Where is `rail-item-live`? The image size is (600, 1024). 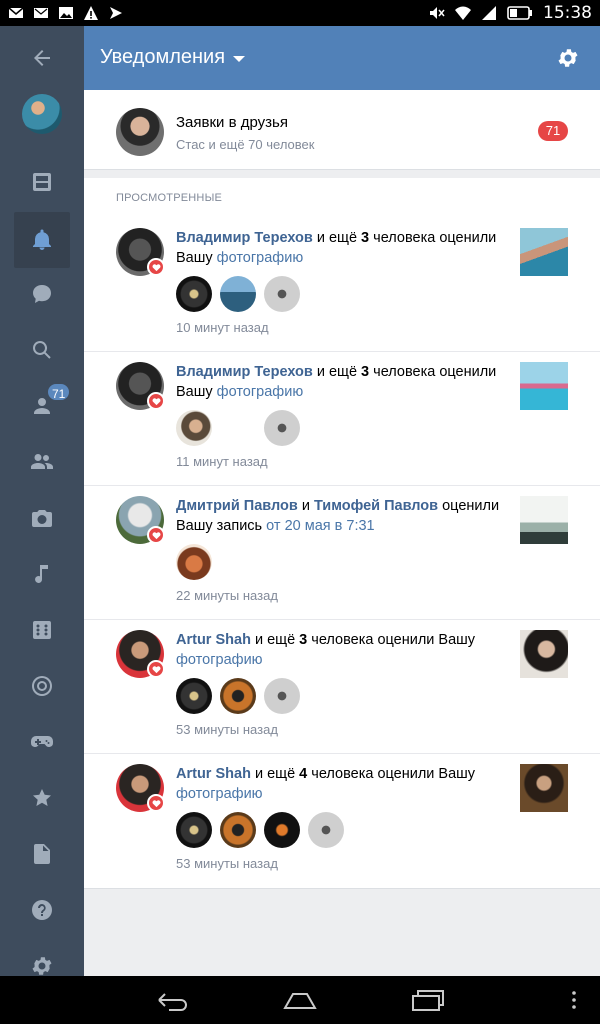 rail-item-live is located at coordinates (42, 686).